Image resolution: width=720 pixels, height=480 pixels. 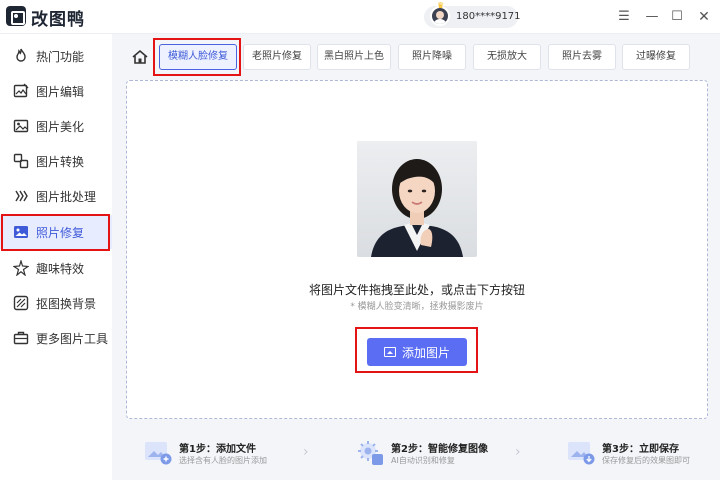 I want to click on sidebar-item-hot: 热门功能, so click(x=56, y=56).